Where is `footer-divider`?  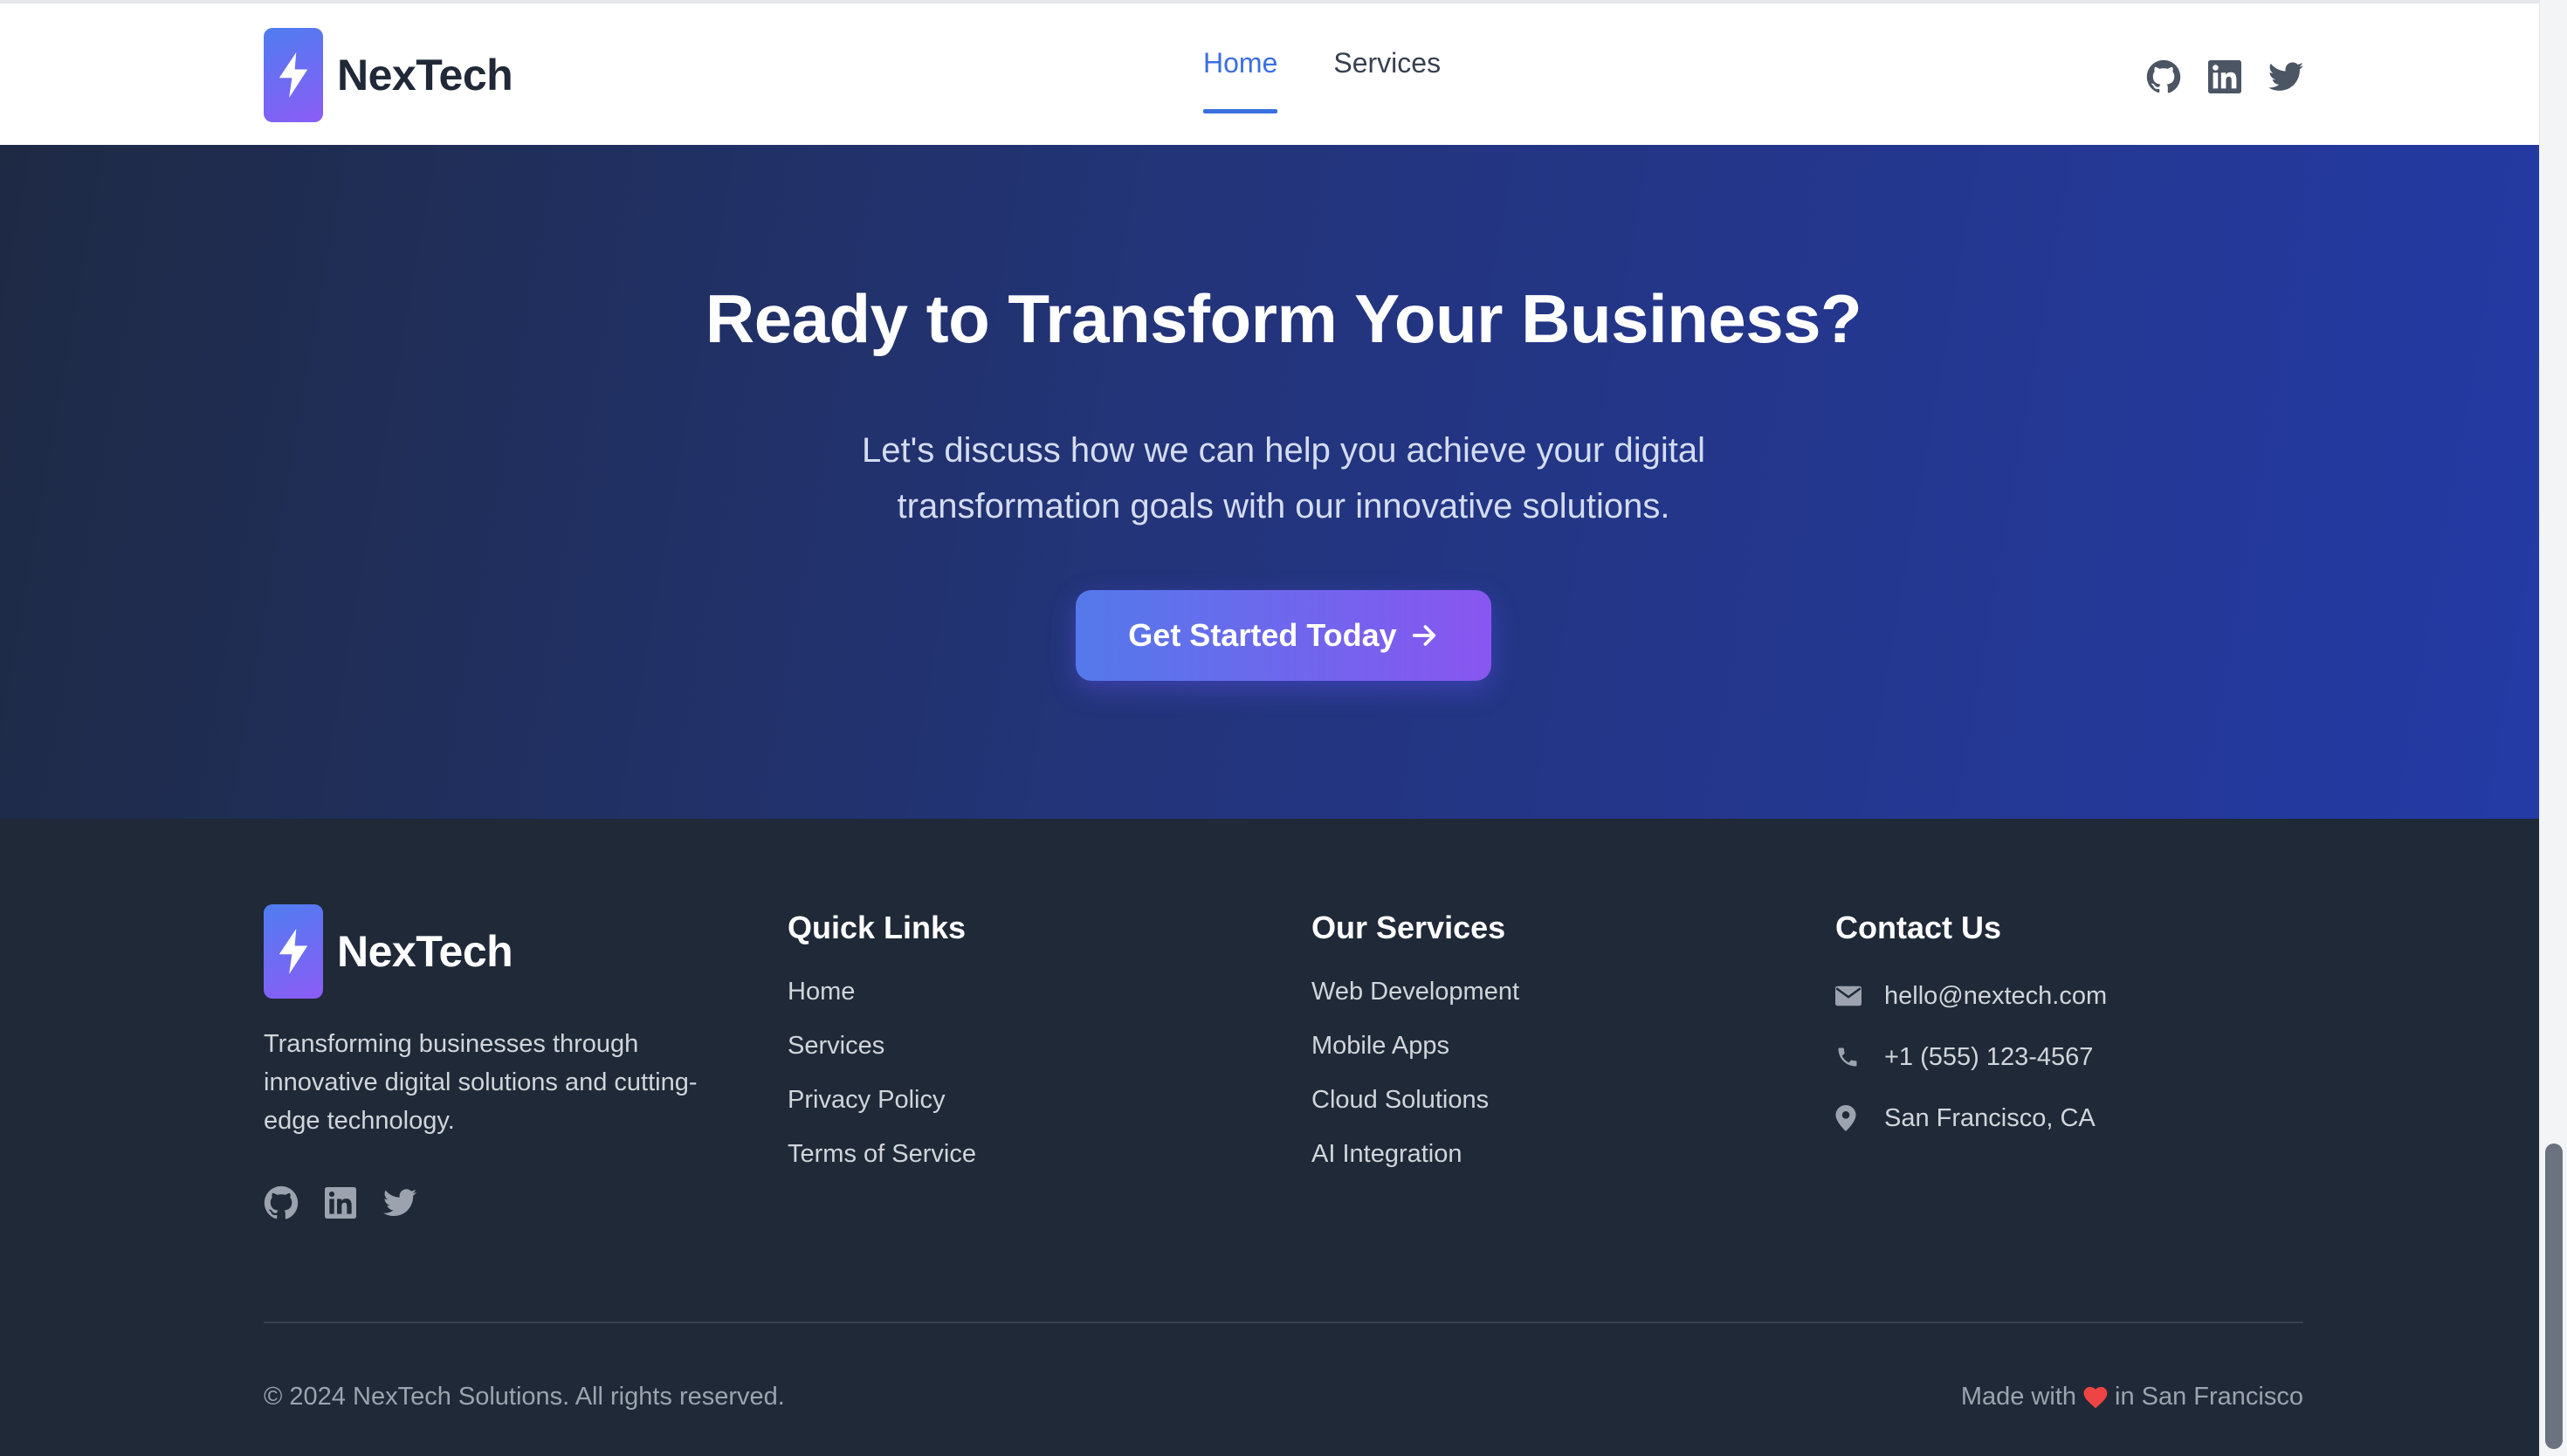 footer-divider is located at coordinates (1283, 1322).